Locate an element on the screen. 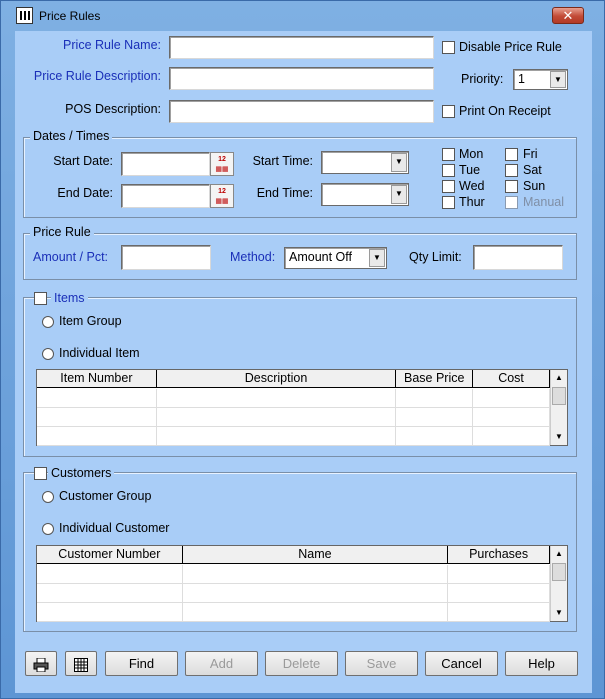 The width and height of the screenshot is (605, 699). priority-value: 1 is located at coordinates (521, 79).